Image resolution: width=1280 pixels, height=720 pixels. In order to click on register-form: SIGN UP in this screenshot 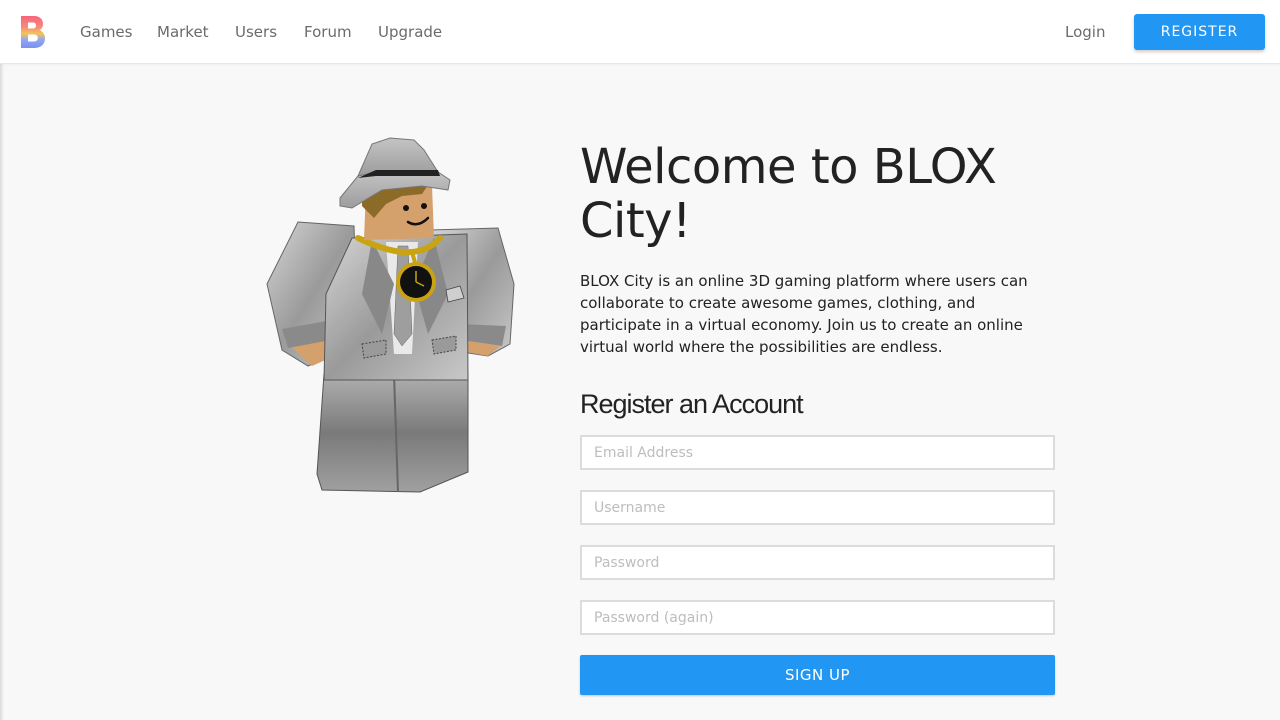, I will do `click(817, 565)`.